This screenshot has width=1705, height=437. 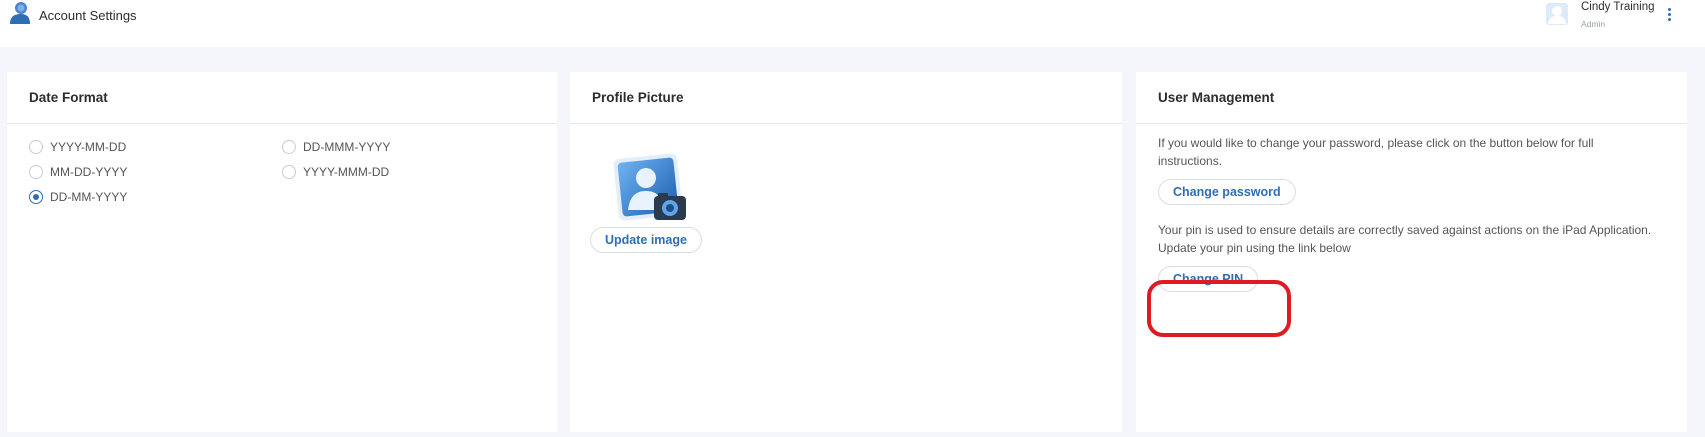 I want to click on radio-dd-mmm-yyyy: DD-MMM-YYYY, so click(x=336, y=147).